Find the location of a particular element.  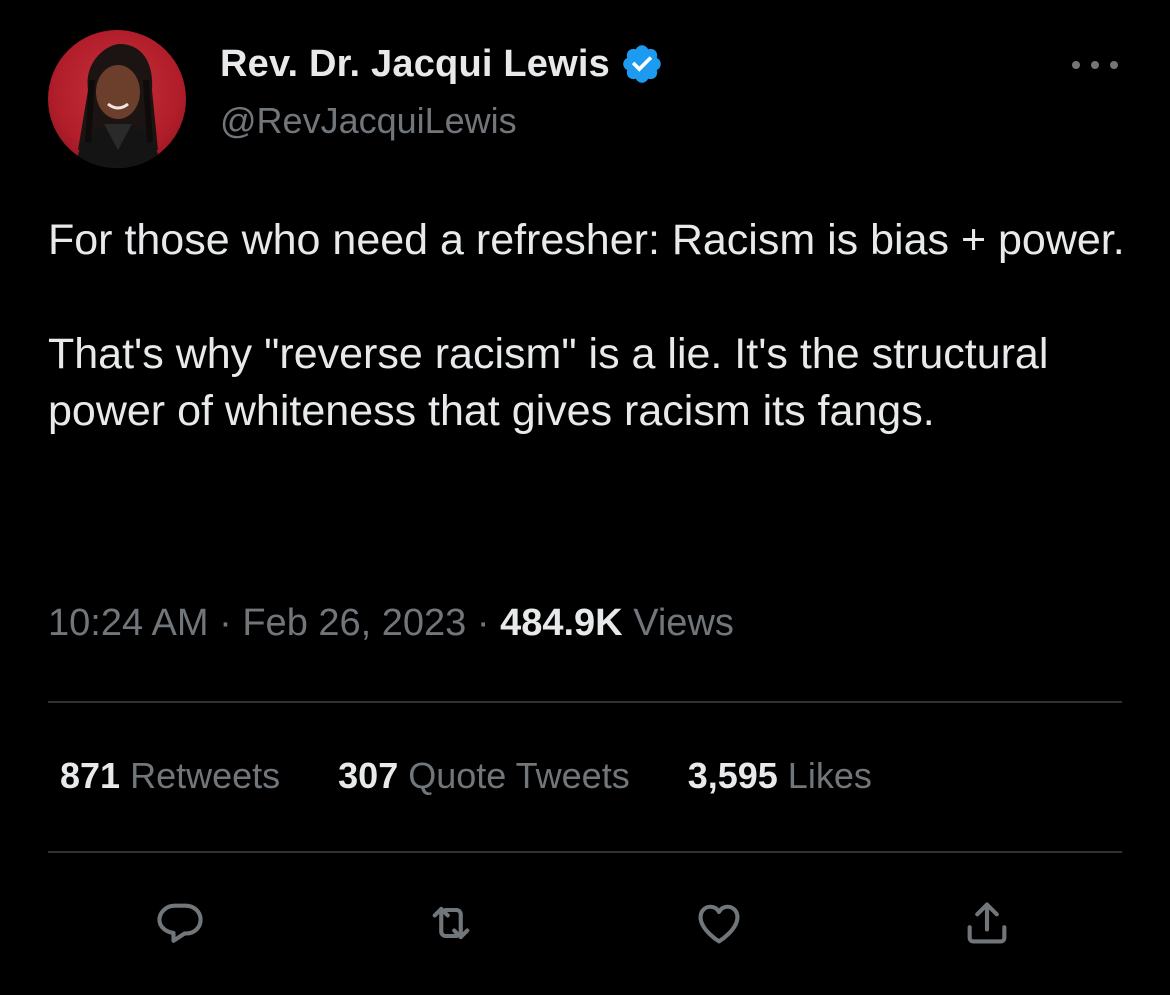

reply-button is located at coordinates (180, 923).